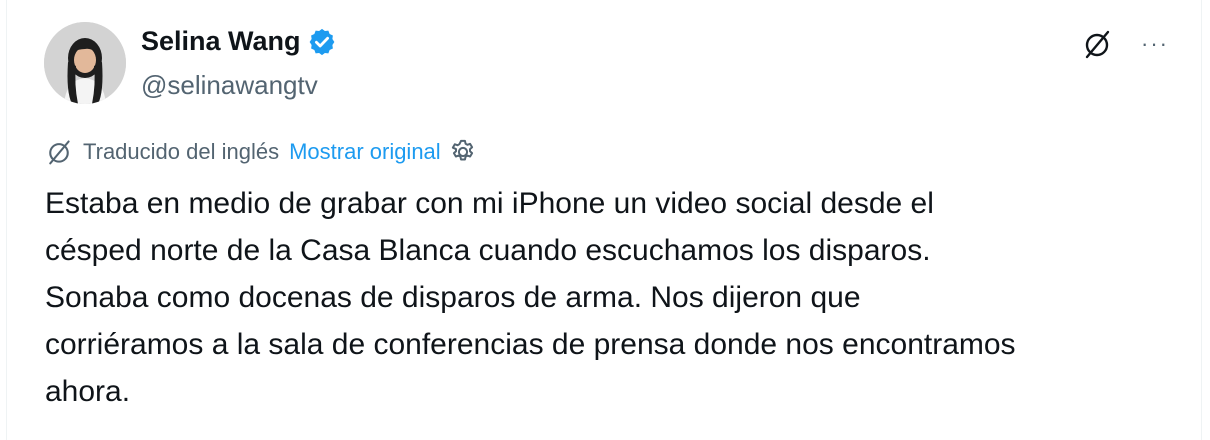 The height and width of the screenshot is (440, 1210). I want to click on author-name: Selina Wang, so click(221, 41).